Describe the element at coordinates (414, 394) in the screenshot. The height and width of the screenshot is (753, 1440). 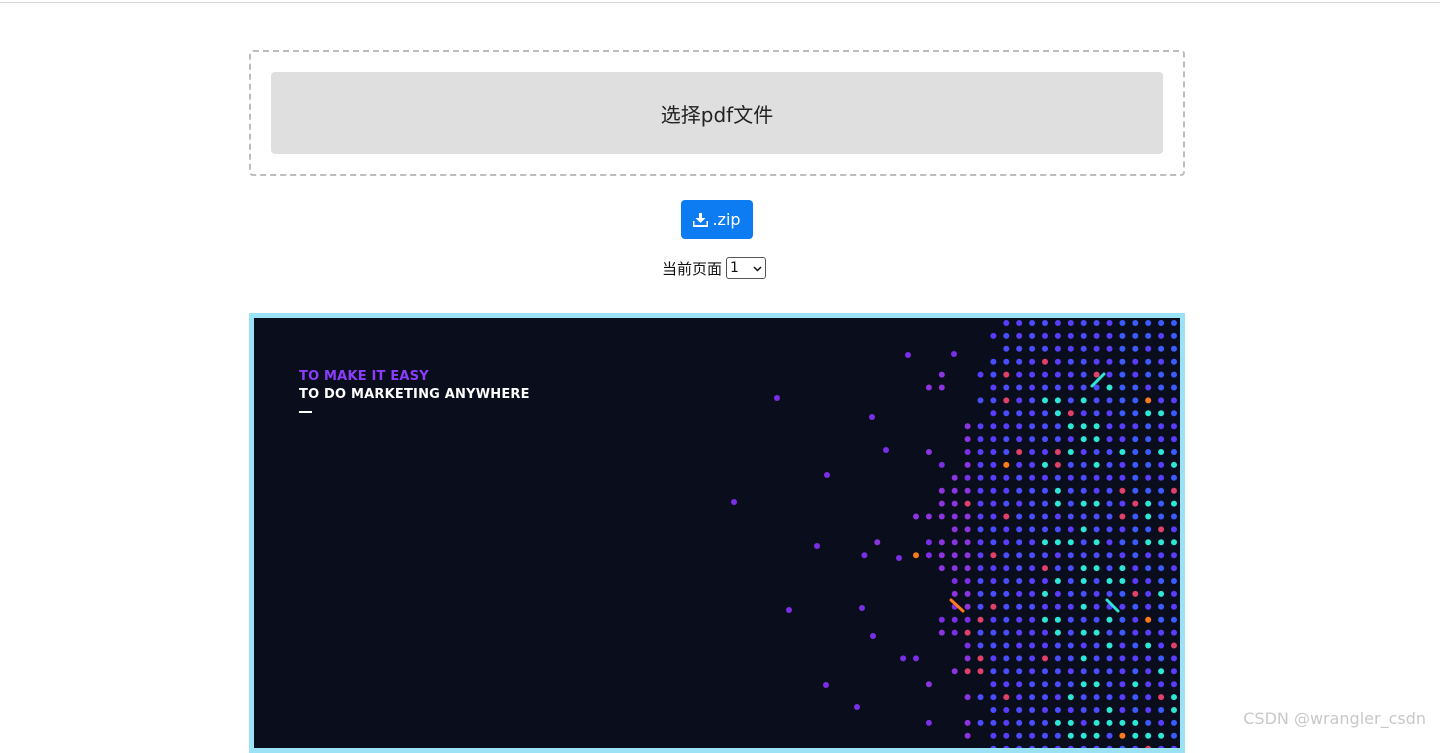
I see `slide-heading-line2: TO DO MARKETING ANYWHERE` at that location.